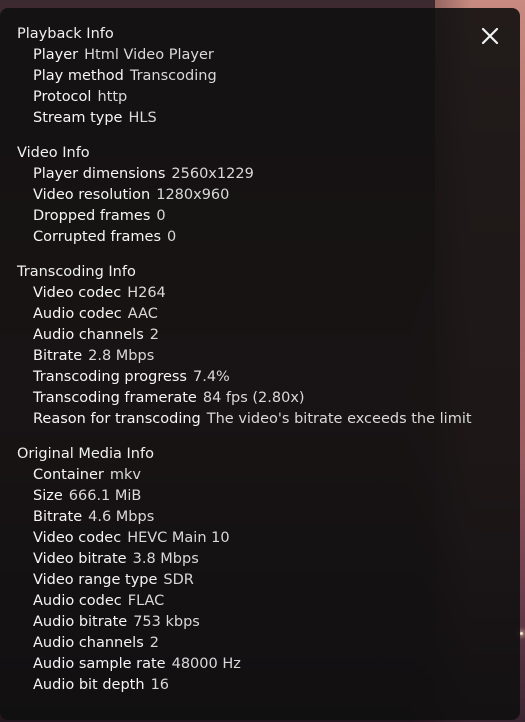 The height and width of the screenshot is (722, 525). What do you see at coordinates (268, 55) in the screenshot?
I see `info-row: Player Html Video Player` at bounding box center [268, 55].